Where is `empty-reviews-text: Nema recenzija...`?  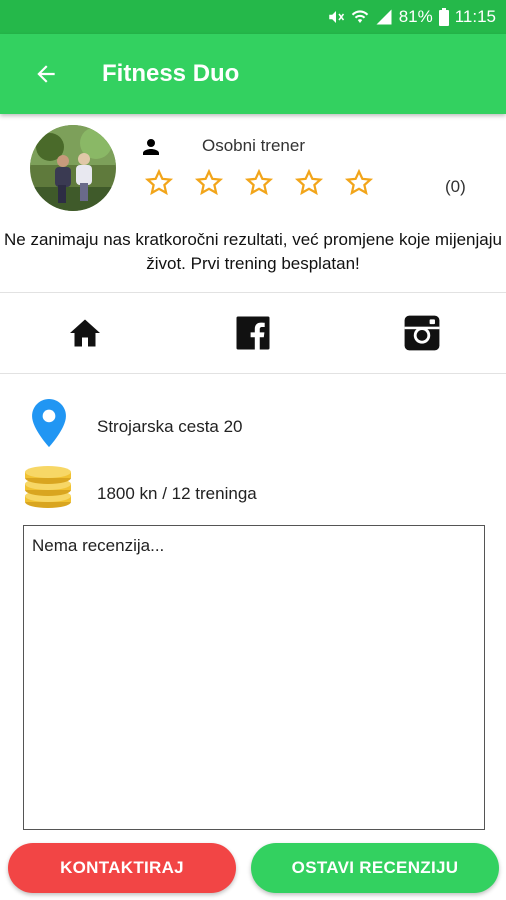 empty-reviews-text: Nema recenzija... is located at coordinates (98, 545).